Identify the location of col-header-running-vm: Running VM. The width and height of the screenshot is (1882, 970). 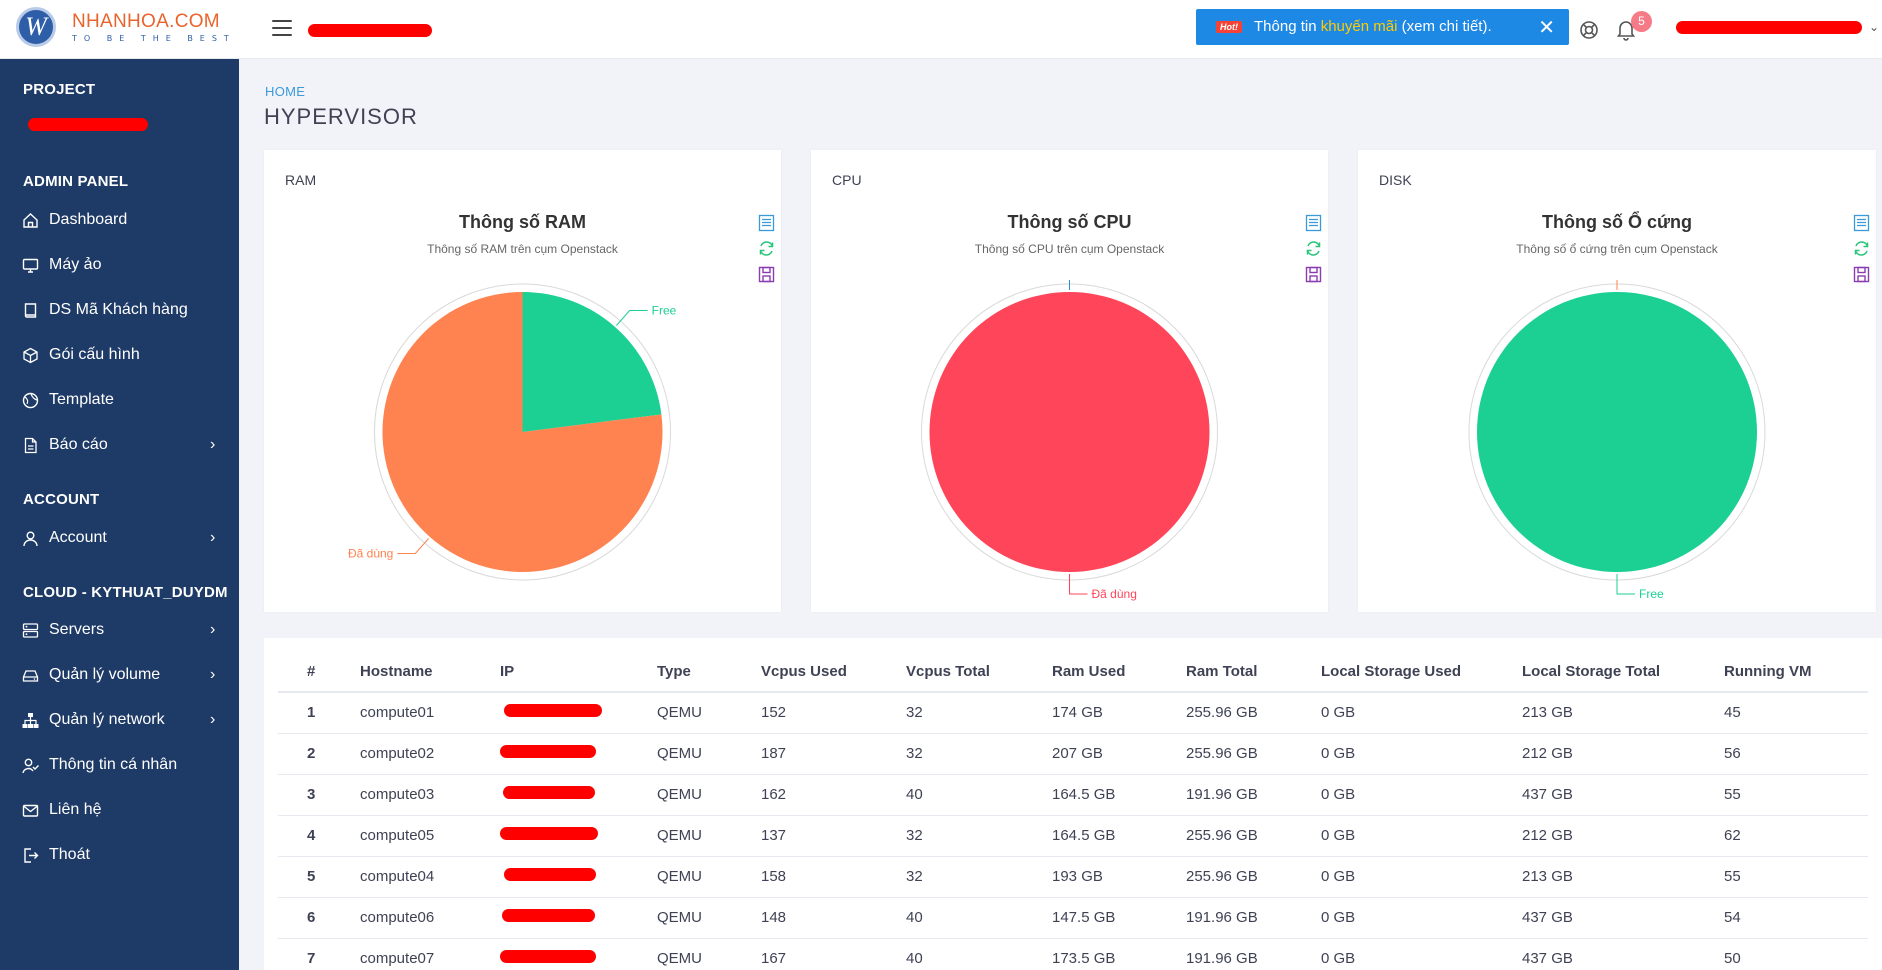
(1796, 672).